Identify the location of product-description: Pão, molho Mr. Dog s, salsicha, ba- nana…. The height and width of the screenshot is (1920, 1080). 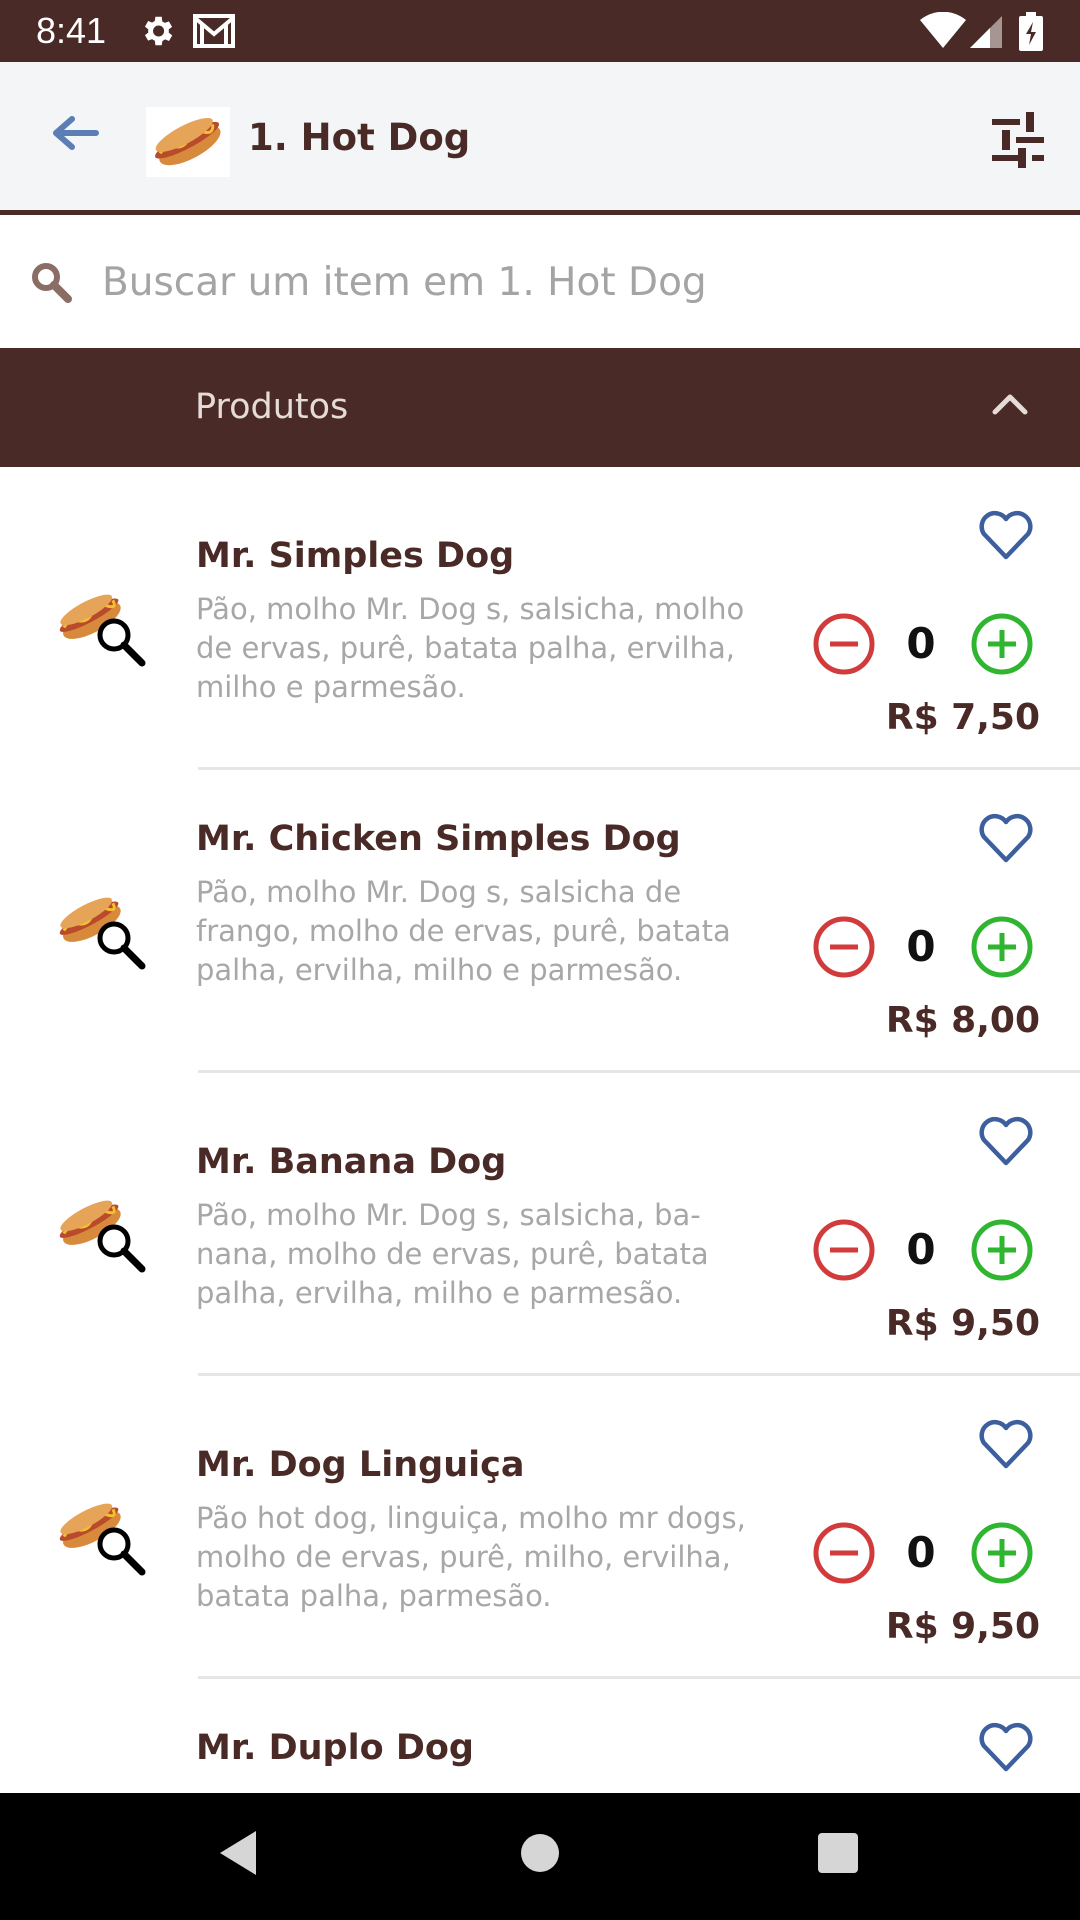
(452, 1254).